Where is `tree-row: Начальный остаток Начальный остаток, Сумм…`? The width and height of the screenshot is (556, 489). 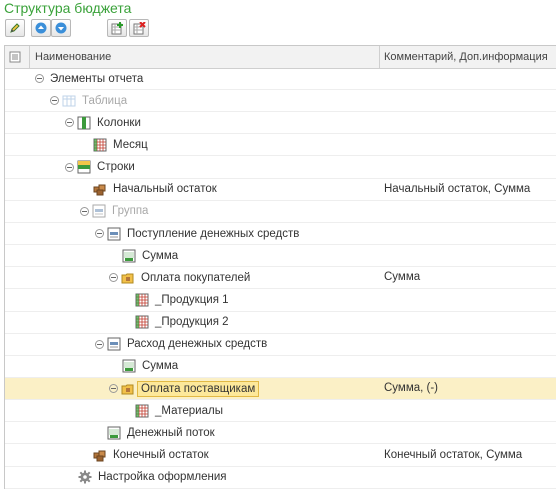 tree-row: Начальный остаток Начальный остаток, Сумм… is located at coordinates (280, 190).